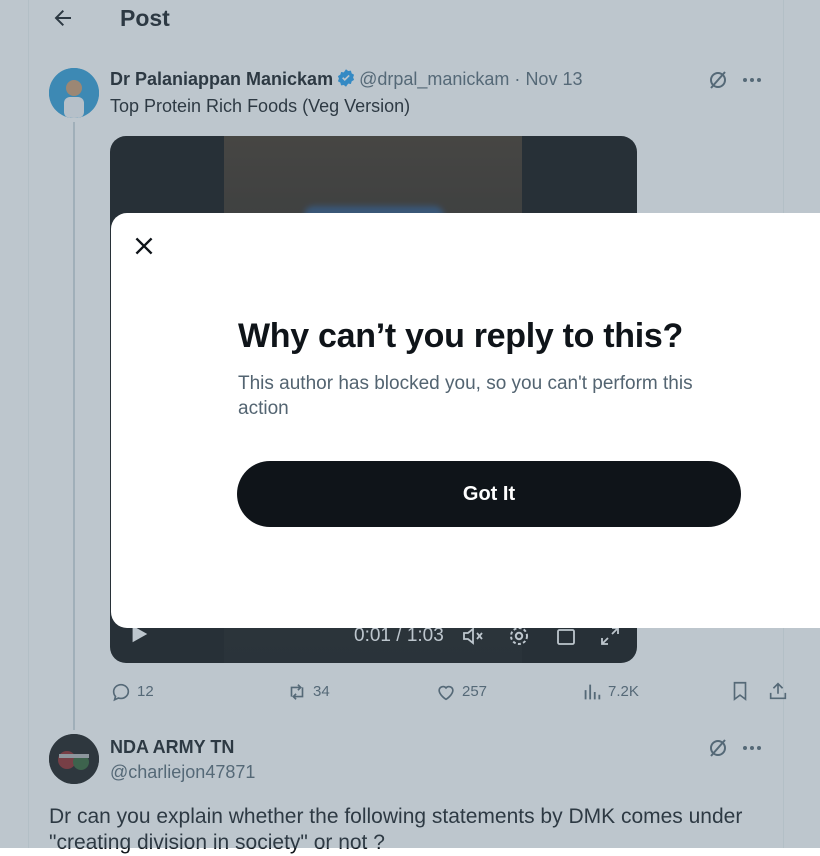 Image resolution: width=820 pixels, height=856 pixels. What do you see at coordinates (489, 494) in the screenshot?
I see `got-it-button: Got It` at bounding box center [489, 494].